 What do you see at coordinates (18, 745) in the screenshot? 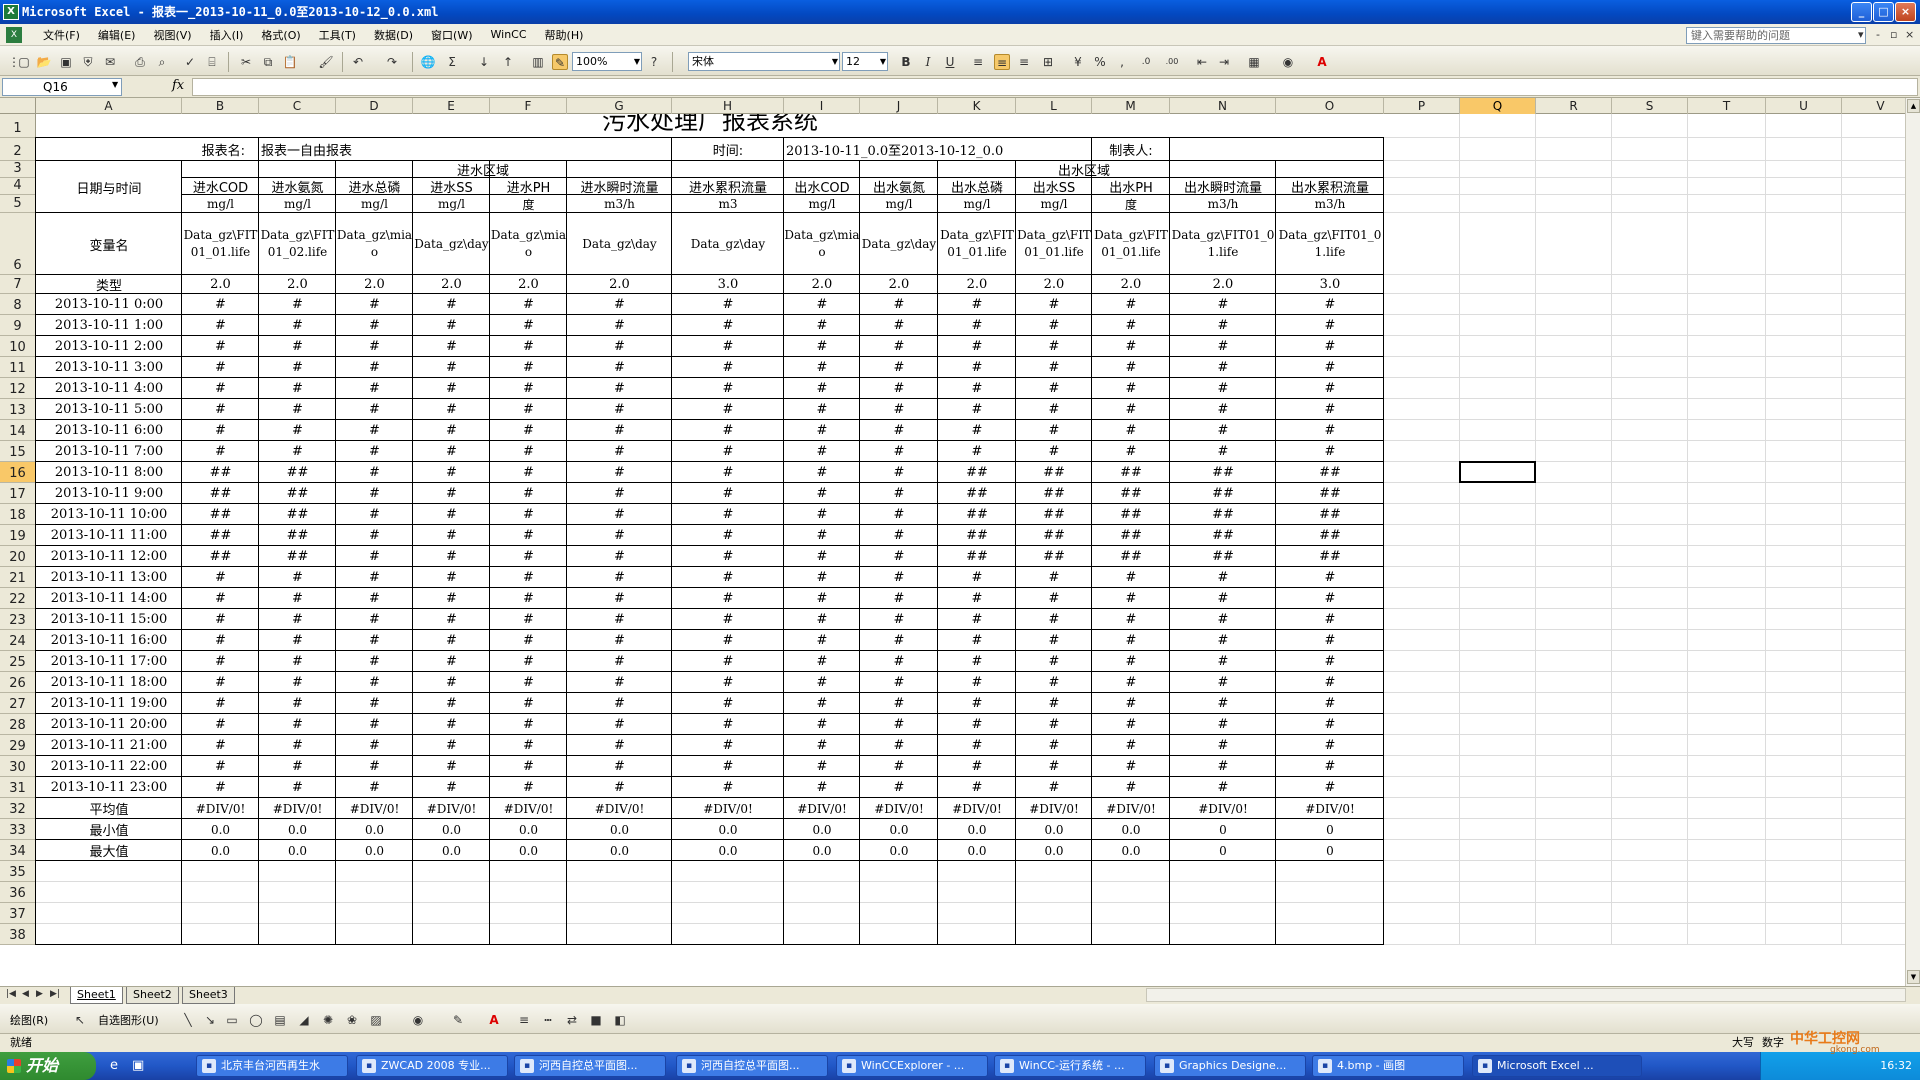
I see `row-header-29: 29` at bounding box center [18, 745].